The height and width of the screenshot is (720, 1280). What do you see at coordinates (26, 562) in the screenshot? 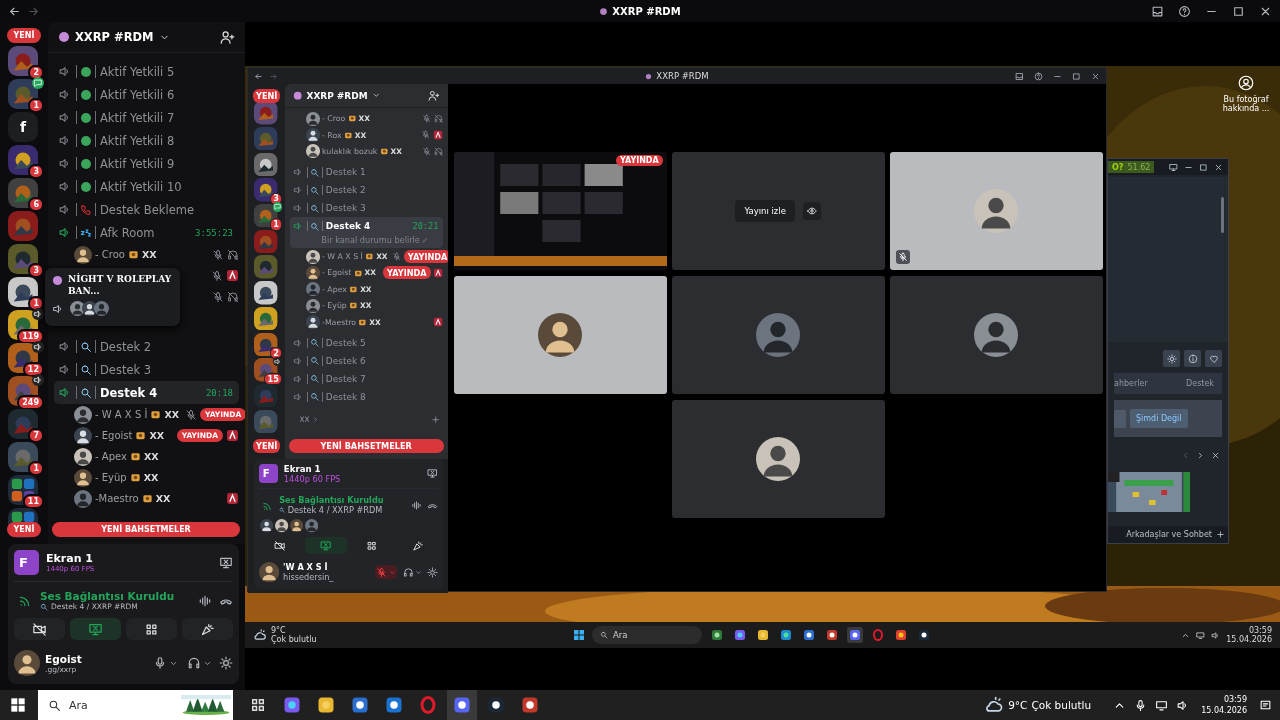
I see `stream-avatar: F` at bounding box center [26, 562].